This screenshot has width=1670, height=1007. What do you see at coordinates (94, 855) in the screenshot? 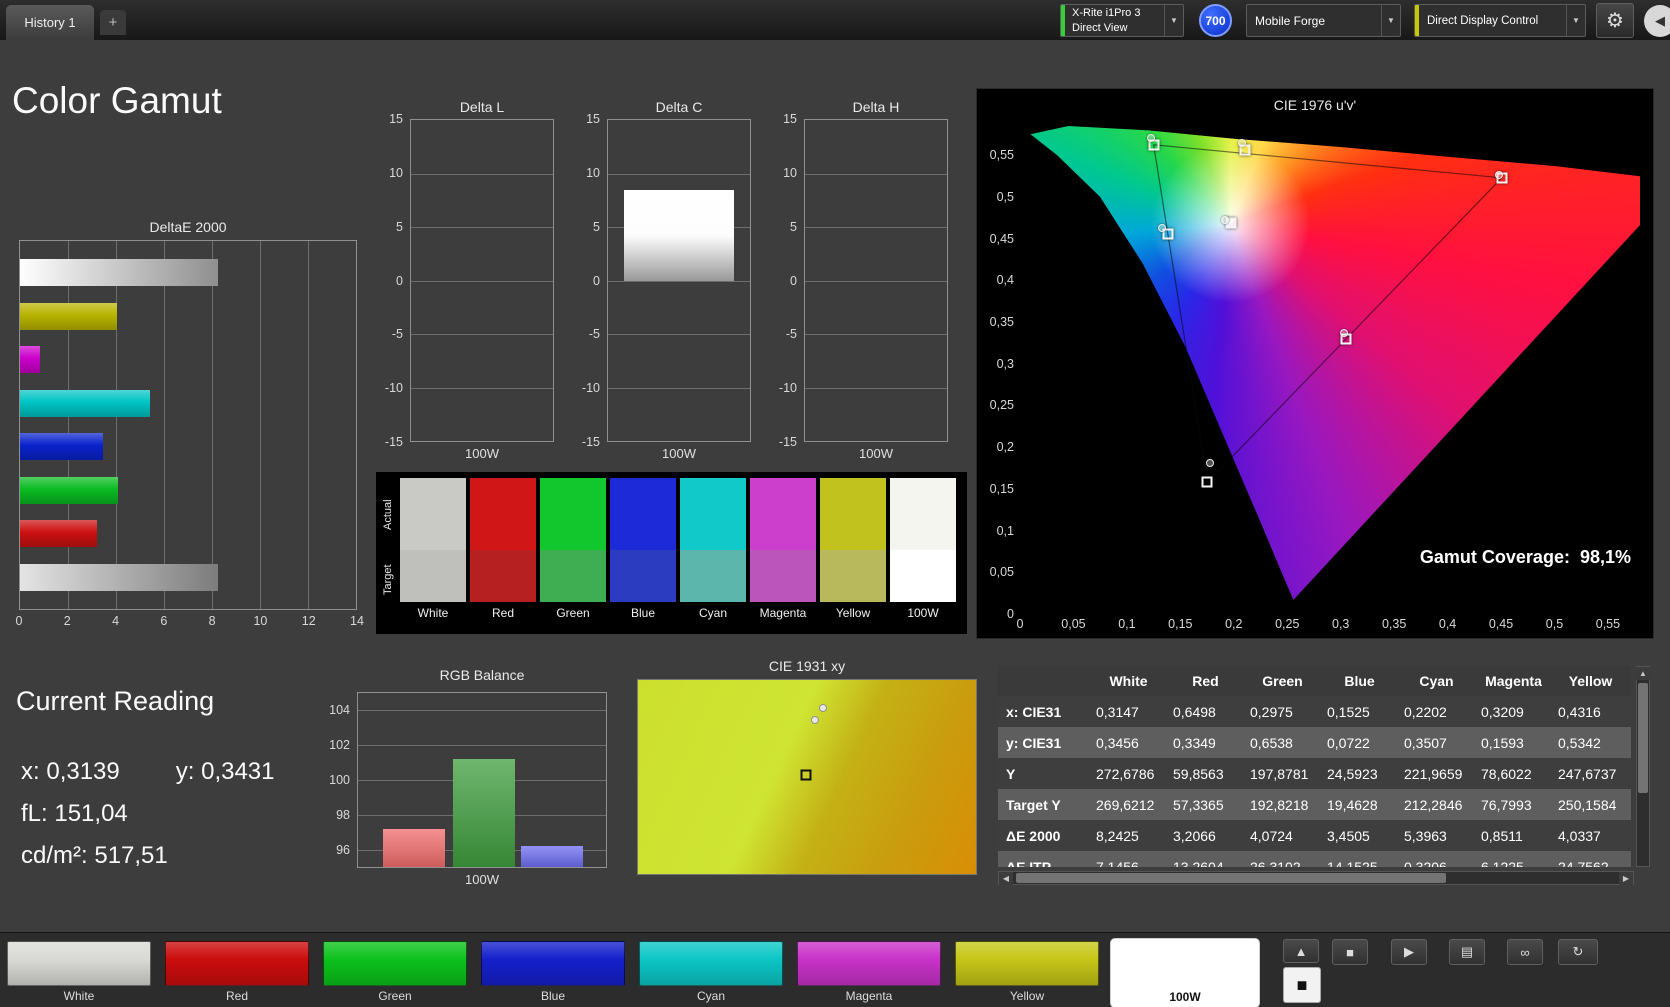
I see `reading-cdm2: cd/m²: 517,51` at bounding box center [94, 855].